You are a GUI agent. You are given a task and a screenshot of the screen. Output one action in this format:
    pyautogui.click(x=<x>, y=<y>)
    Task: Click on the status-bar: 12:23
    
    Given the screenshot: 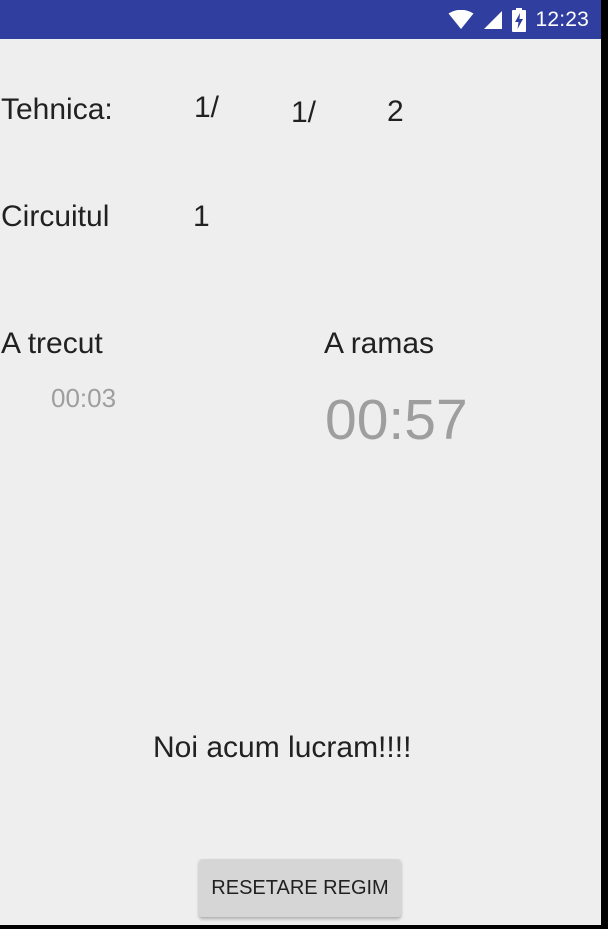 What is the action you would take?
    pyautogui.click(x=300, y=19)
    